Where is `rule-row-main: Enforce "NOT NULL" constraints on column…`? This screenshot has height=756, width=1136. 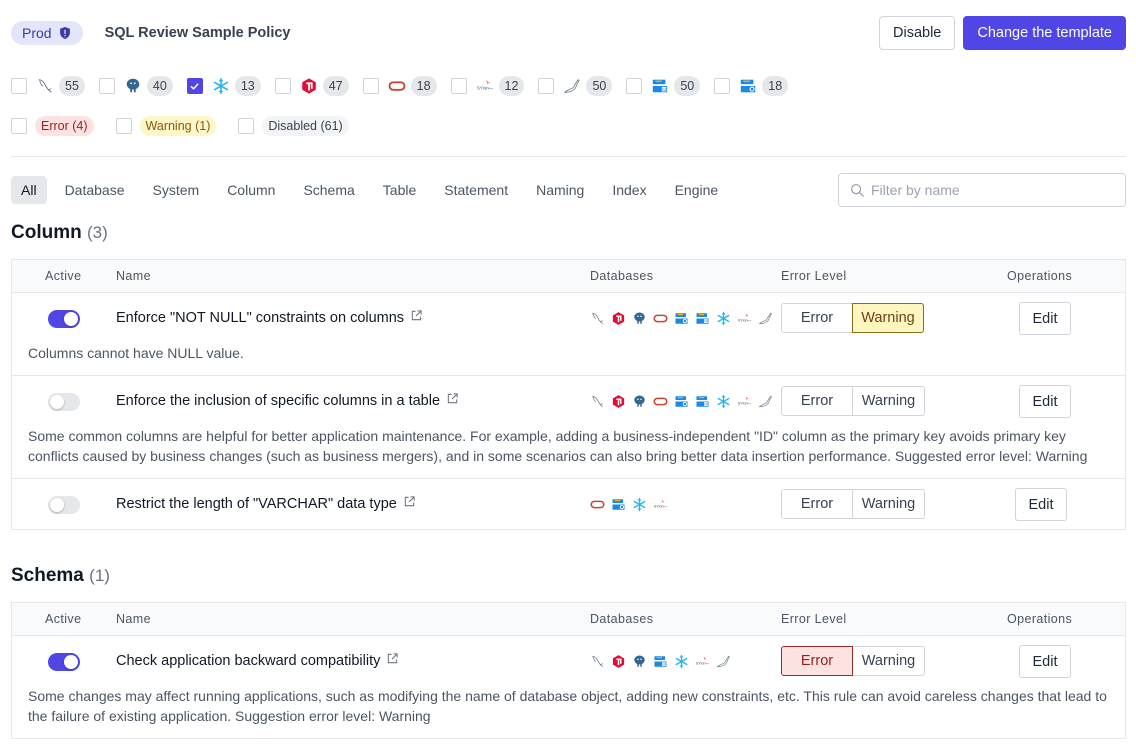
rule-row-main: Enforce "NOT NULL" constraints on column… is located at coordinates (568, 318).